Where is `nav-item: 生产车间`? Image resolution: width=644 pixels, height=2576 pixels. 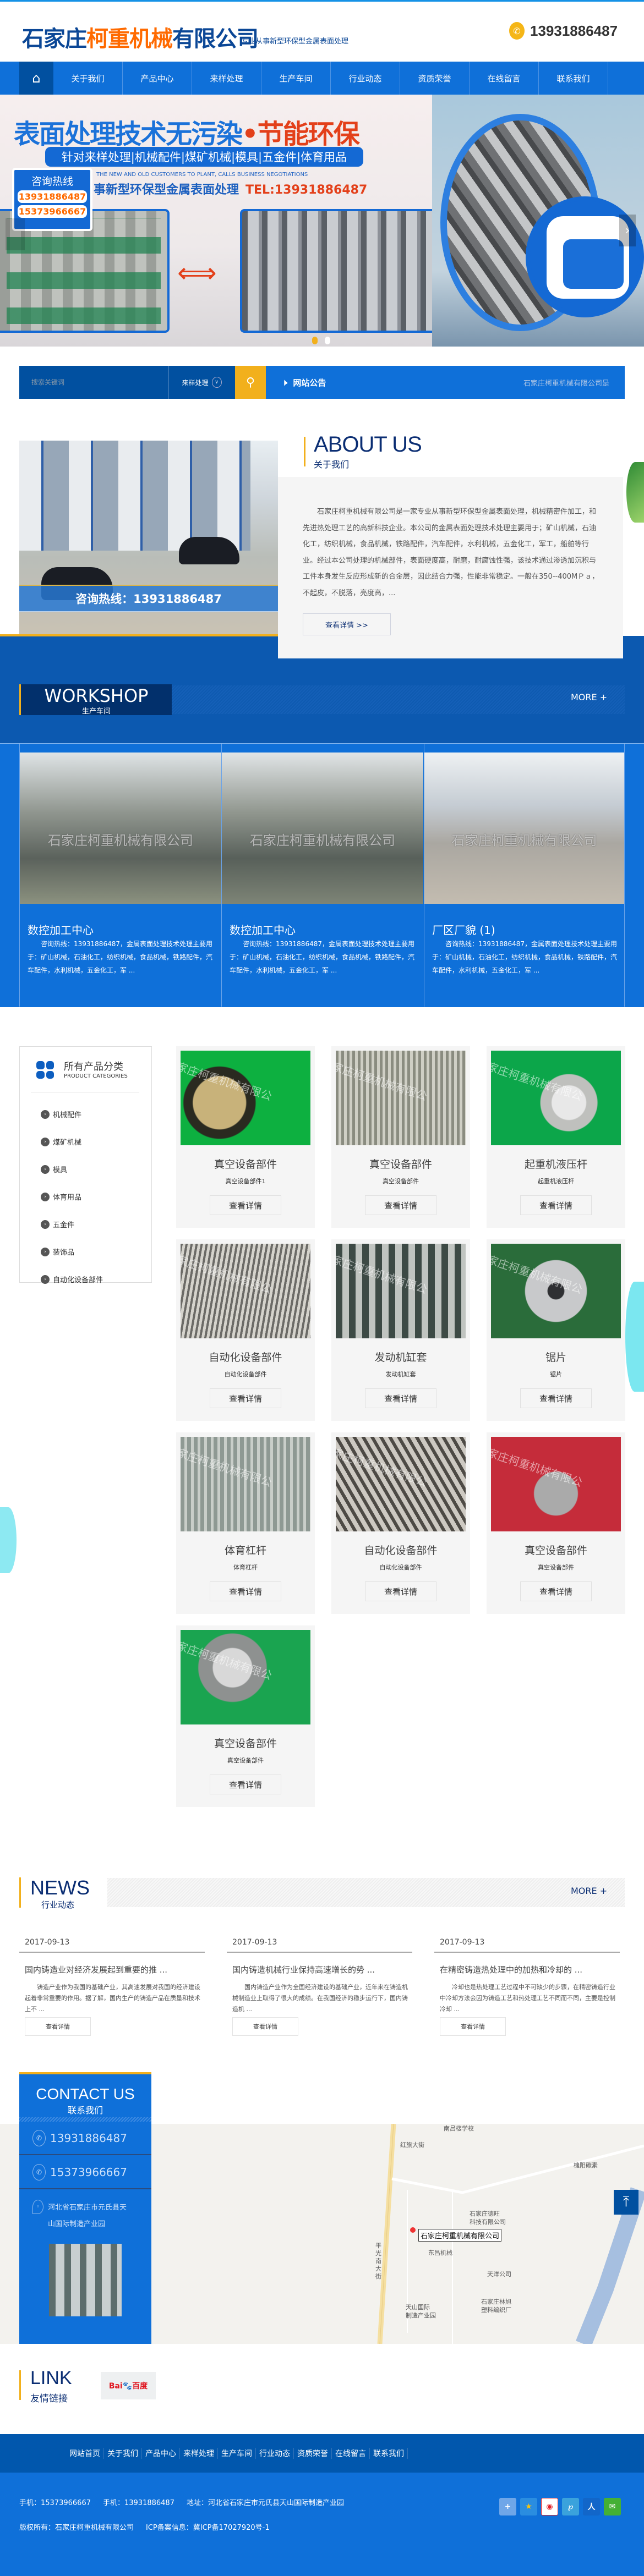
nav-item: 生产车间 is located at coordinates (296, 78).